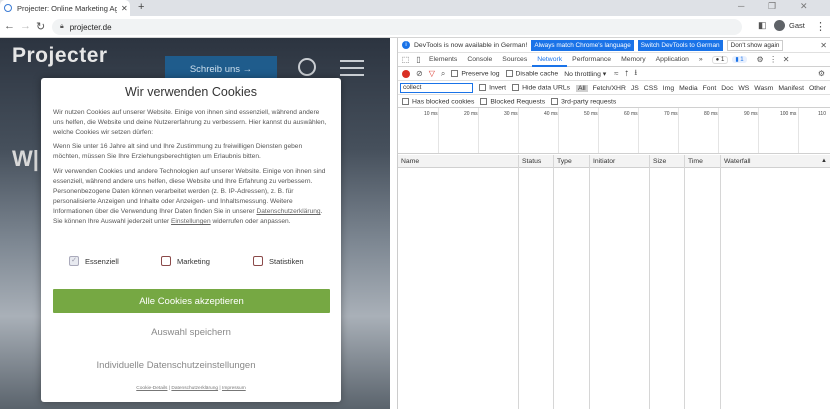 The width and height of the screenshot is (830, 409). I want to click on search-icon: ⌕, so click(443, 74).